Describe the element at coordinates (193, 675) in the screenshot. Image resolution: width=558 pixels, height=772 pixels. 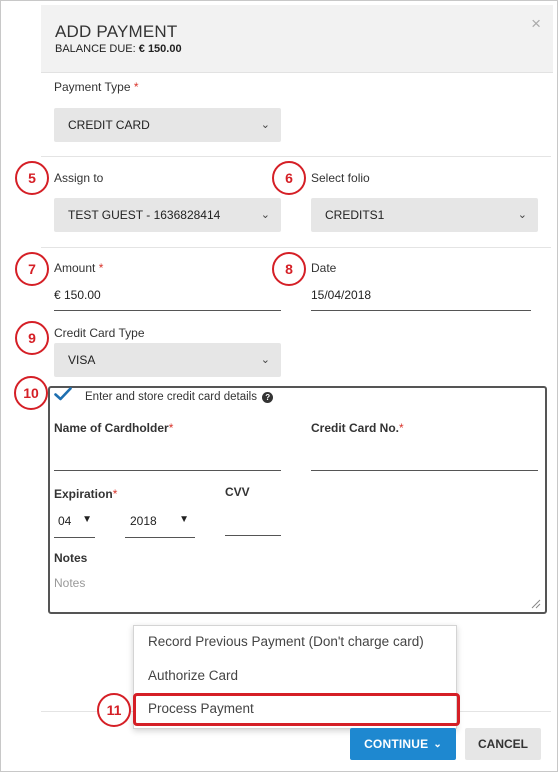
I see `menu-item-authorize-card: Authorize Card` at that location.